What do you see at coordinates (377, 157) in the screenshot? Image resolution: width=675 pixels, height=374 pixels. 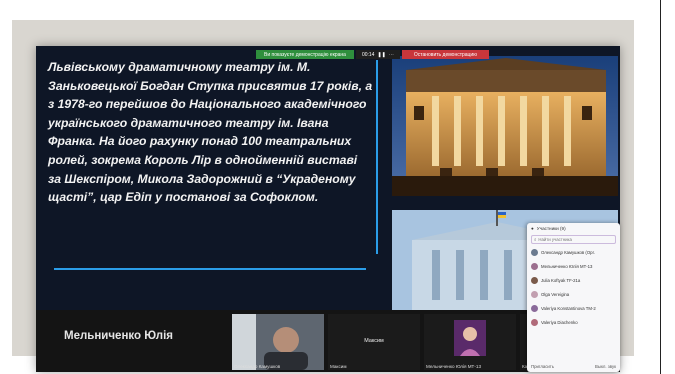 I see `slide-accent-vertical` at bounding box center [377, 157].